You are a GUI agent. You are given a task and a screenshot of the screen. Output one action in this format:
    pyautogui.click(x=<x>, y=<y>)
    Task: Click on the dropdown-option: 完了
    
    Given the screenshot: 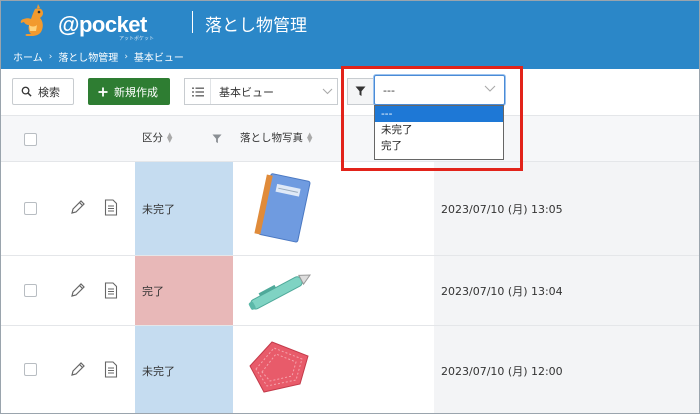 What is the action you would take?
    pyautogui.click(x=439, y=146)
    